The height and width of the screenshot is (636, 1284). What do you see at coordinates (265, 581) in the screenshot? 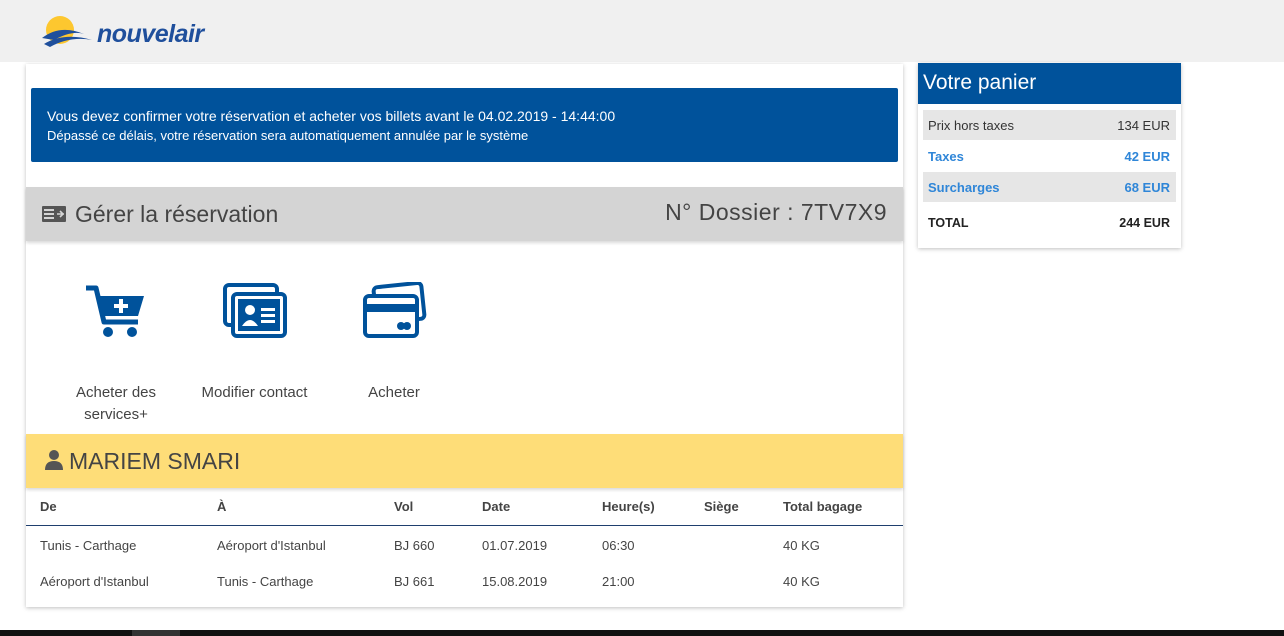
I see `cell-to: Tunis - Carthage` at bounding box center [265, 581].